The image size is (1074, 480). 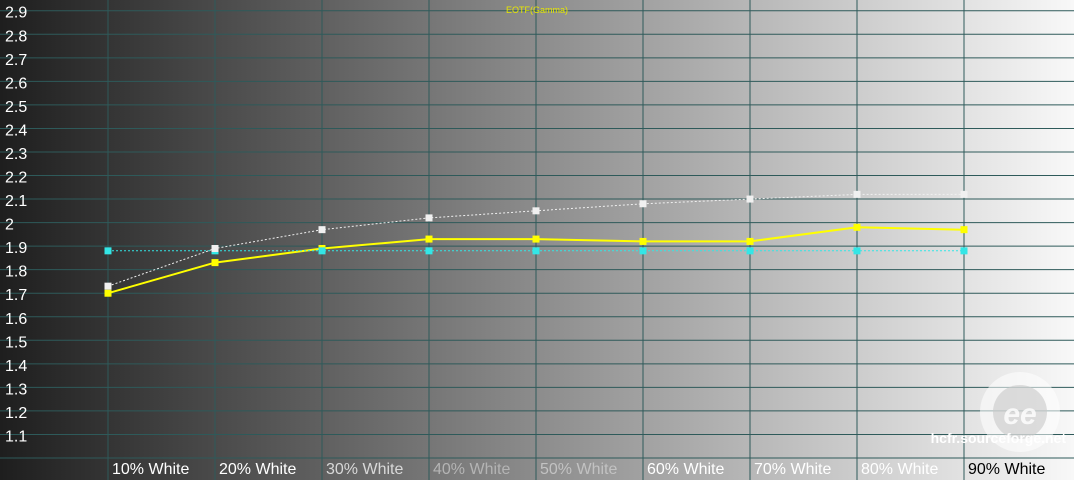 What do you see at coordinates (16, 36) in the screenshot?
I see `y-tick-label-2.8: 2.8` at bounding box center [16, 36].